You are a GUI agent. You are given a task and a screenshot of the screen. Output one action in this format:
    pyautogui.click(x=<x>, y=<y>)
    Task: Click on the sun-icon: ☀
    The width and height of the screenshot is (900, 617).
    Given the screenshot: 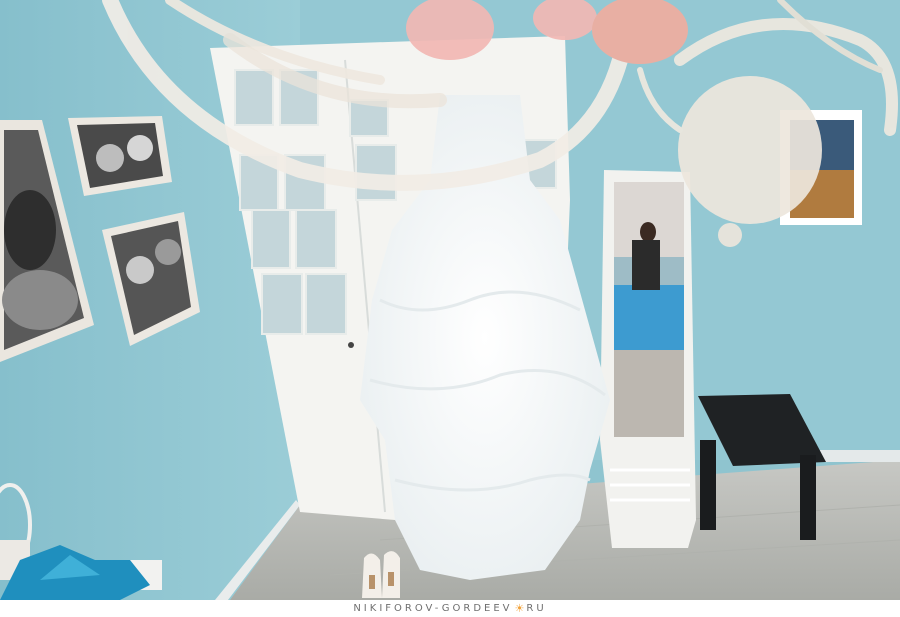 What is the action you would take?
    pyautogui.click(x=519, y=608)
    